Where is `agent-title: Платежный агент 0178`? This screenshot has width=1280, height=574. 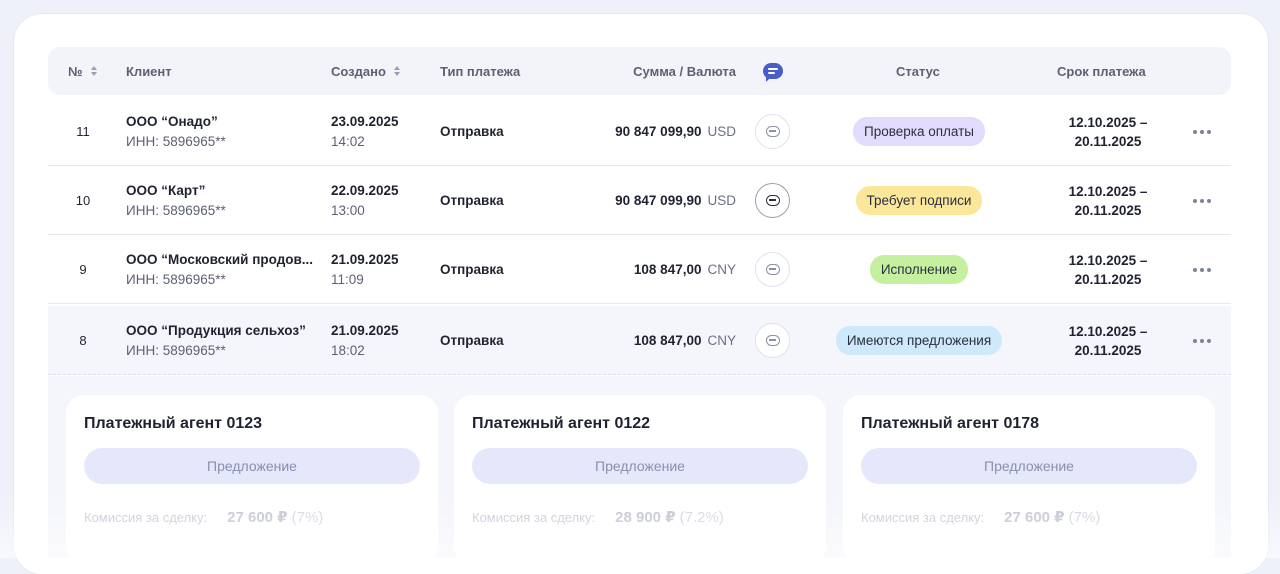 agent-title: Платежный агент 0178 is located at coordinates (950, 424).